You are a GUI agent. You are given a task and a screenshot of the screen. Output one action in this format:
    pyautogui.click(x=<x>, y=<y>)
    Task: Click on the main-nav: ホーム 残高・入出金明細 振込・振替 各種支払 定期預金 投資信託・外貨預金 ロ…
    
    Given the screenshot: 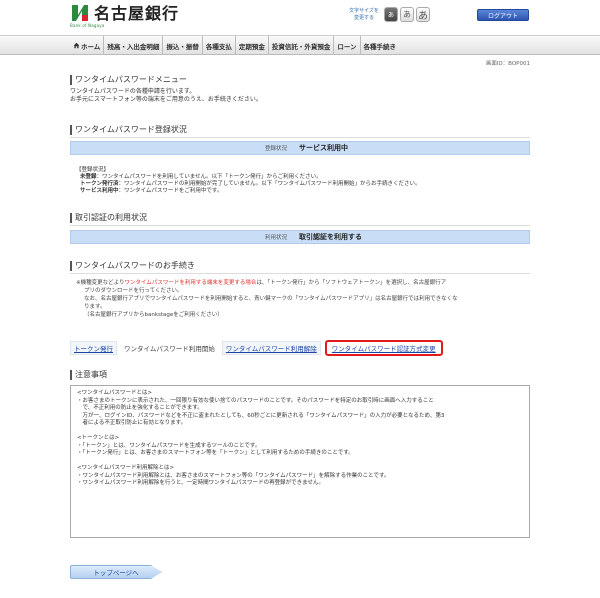 What is the action you would take?
    pyautogui.click(x=300, y=45)
    